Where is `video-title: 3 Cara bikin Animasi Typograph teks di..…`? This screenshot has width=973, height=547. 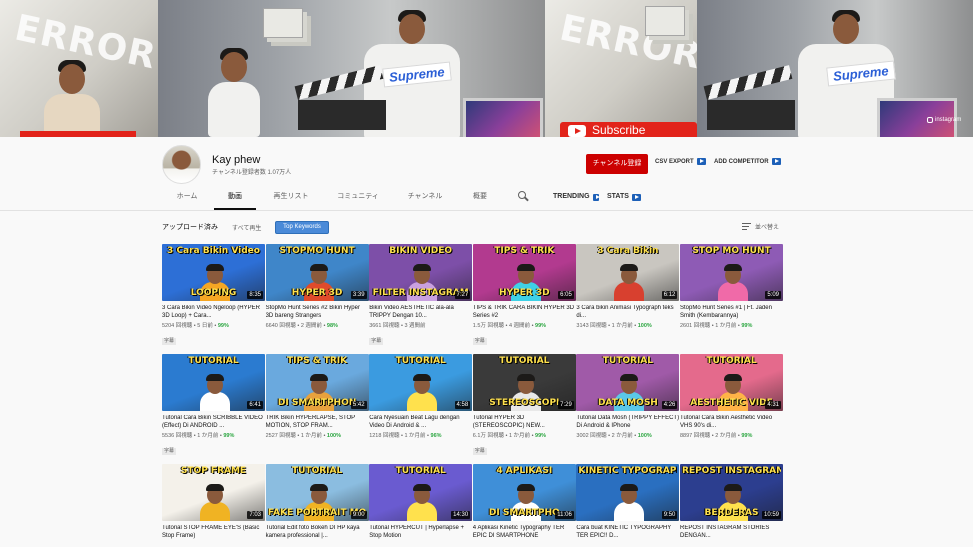
video-title: 3 Cara bikin Animasi Typograph teks di..… is located at coordinates (627, 312).